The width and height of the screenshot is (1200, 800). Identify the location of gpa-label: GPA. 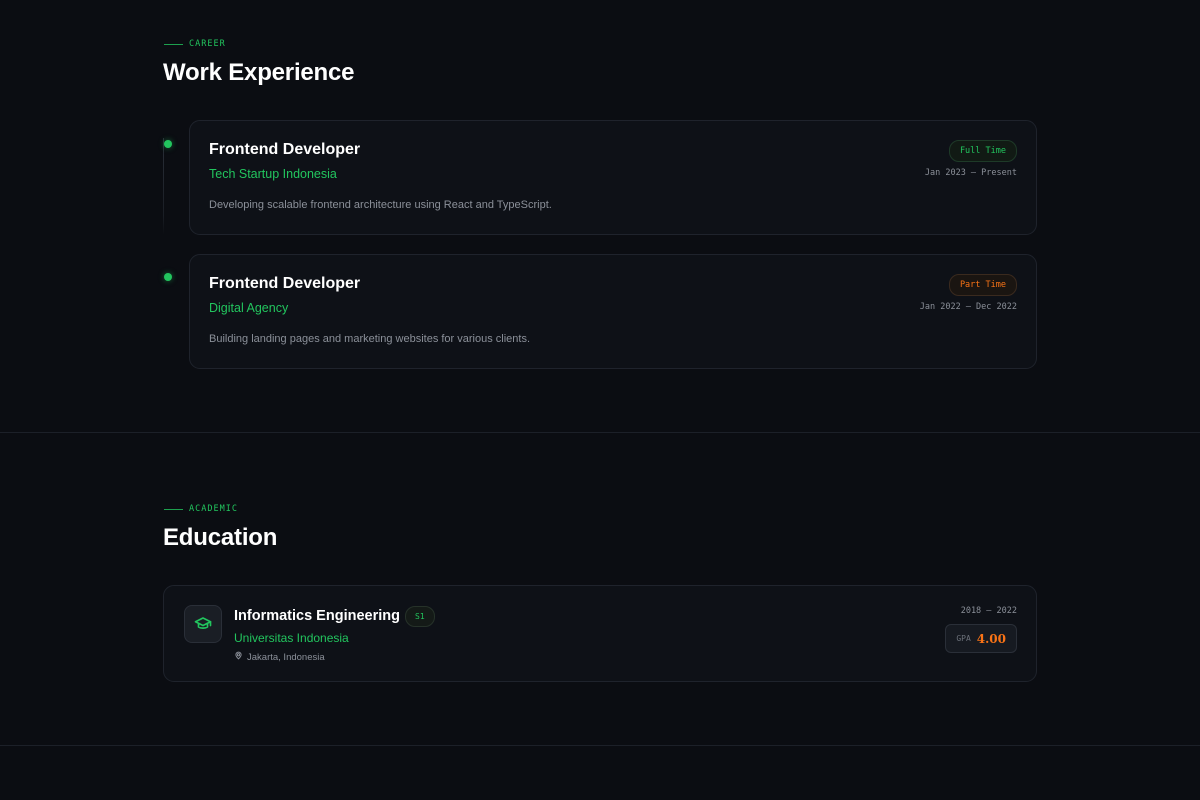
(963, 638).